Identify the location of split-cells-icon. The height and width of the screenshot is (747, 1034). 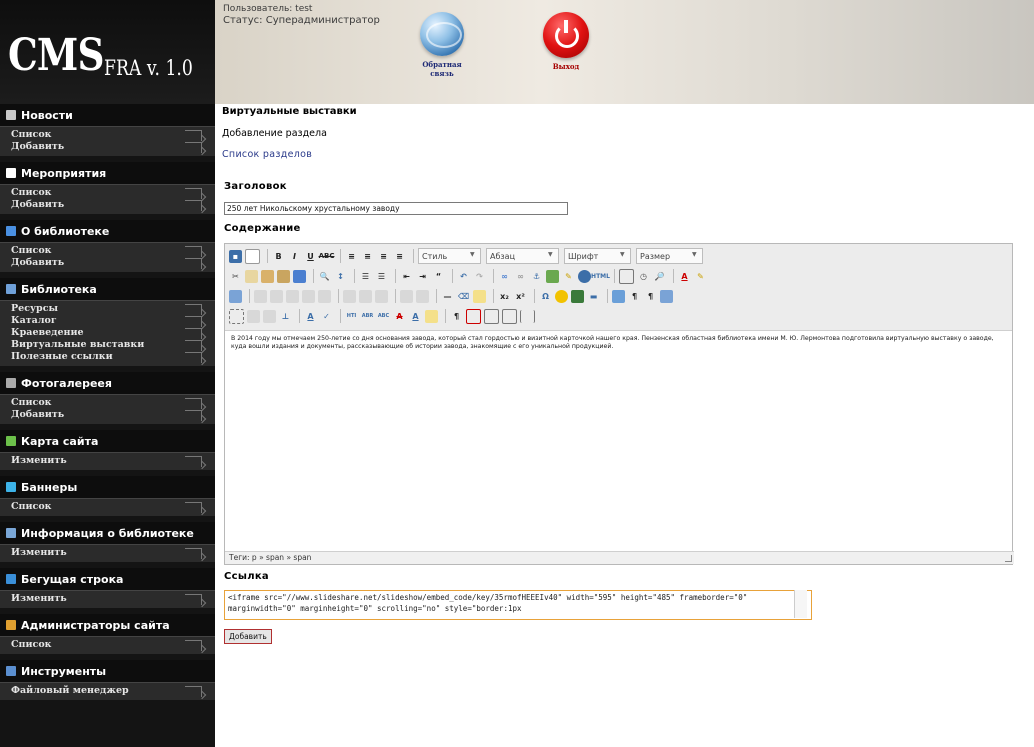
(406, 296).